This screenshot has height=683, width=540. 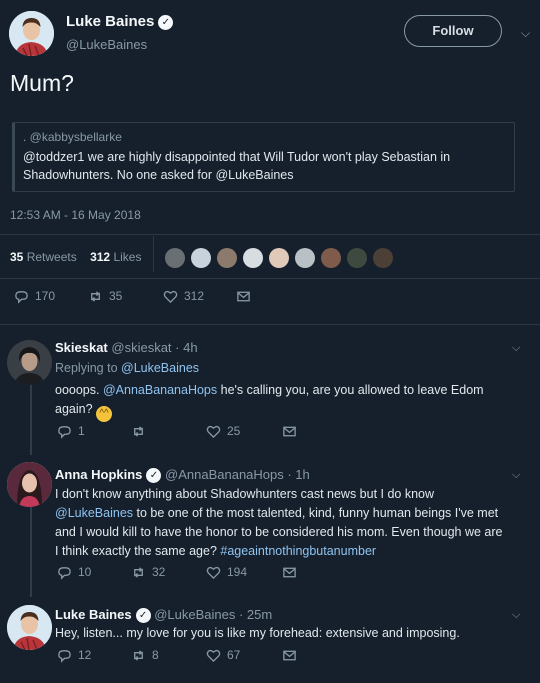 I want to click on tweet-timestamp: 12:53 AM - 16 May 2018, so click(x=75, y=215).